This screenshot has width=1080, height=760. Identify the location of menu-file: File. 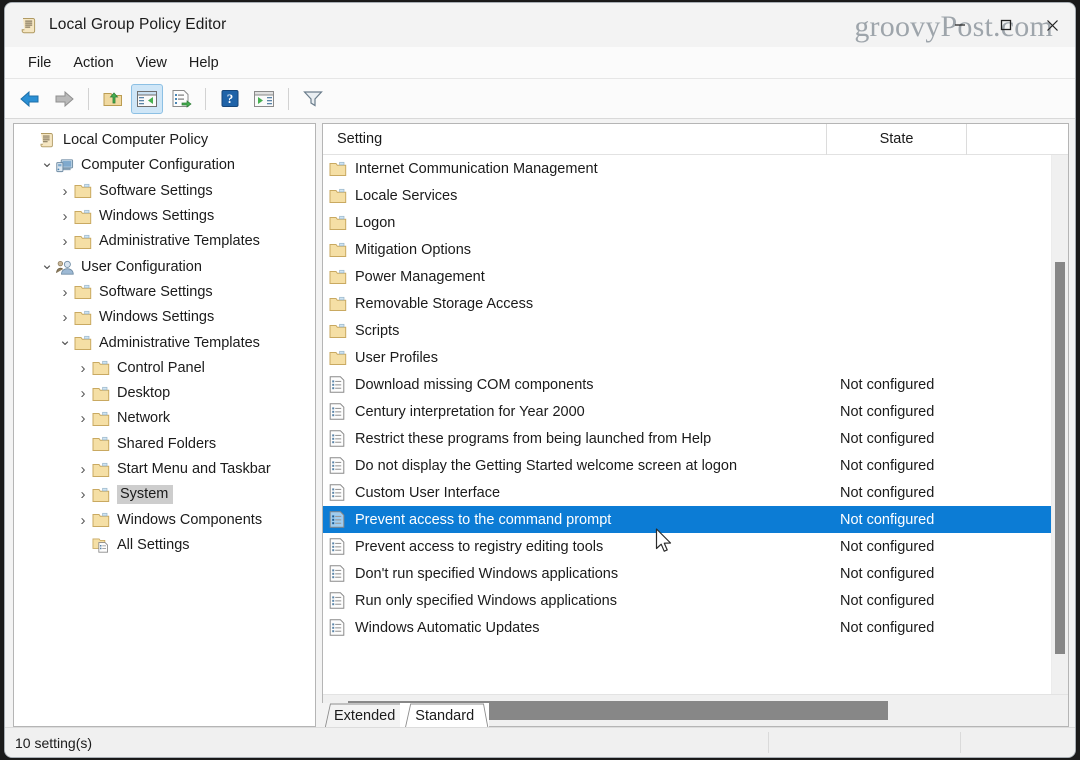
(39, 63).